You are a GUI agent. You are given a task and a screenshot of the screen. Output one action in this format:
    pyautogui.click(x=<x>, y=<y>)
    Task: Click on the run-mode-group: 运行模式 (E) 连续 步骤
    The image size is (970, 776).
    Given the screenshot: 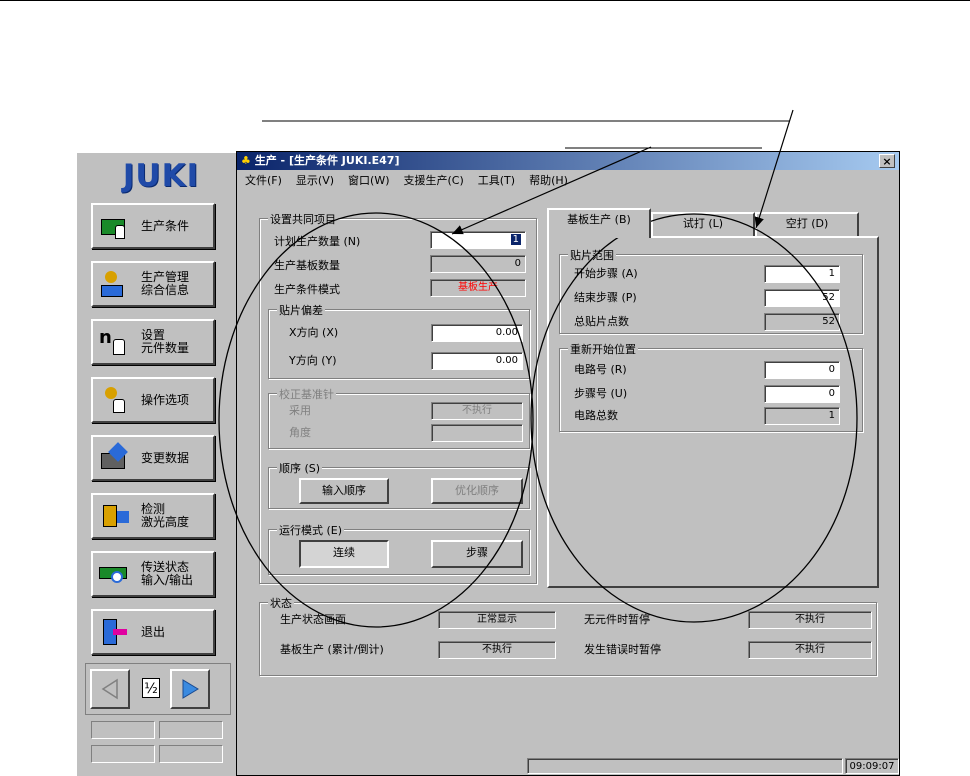 What is the action you would take?
    pyautogui.click(x=399, y=548)
    